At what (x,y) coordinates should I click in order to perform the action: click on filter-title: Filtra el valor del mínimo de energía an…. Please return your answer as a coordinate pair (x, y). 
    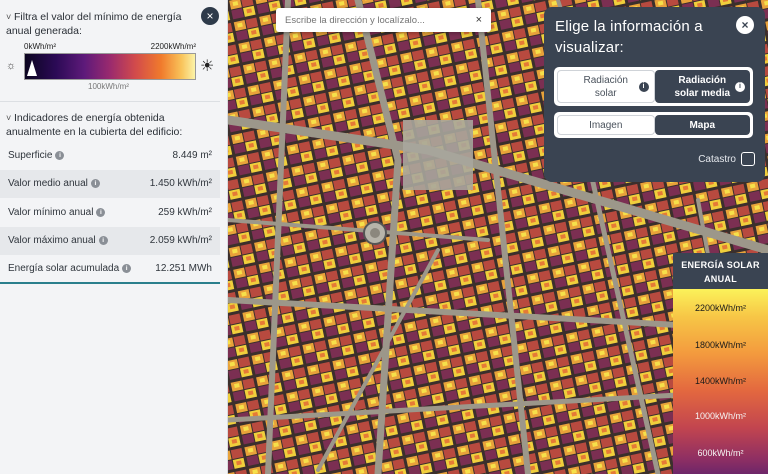
    Looking at the image, I should click on (94, 24).